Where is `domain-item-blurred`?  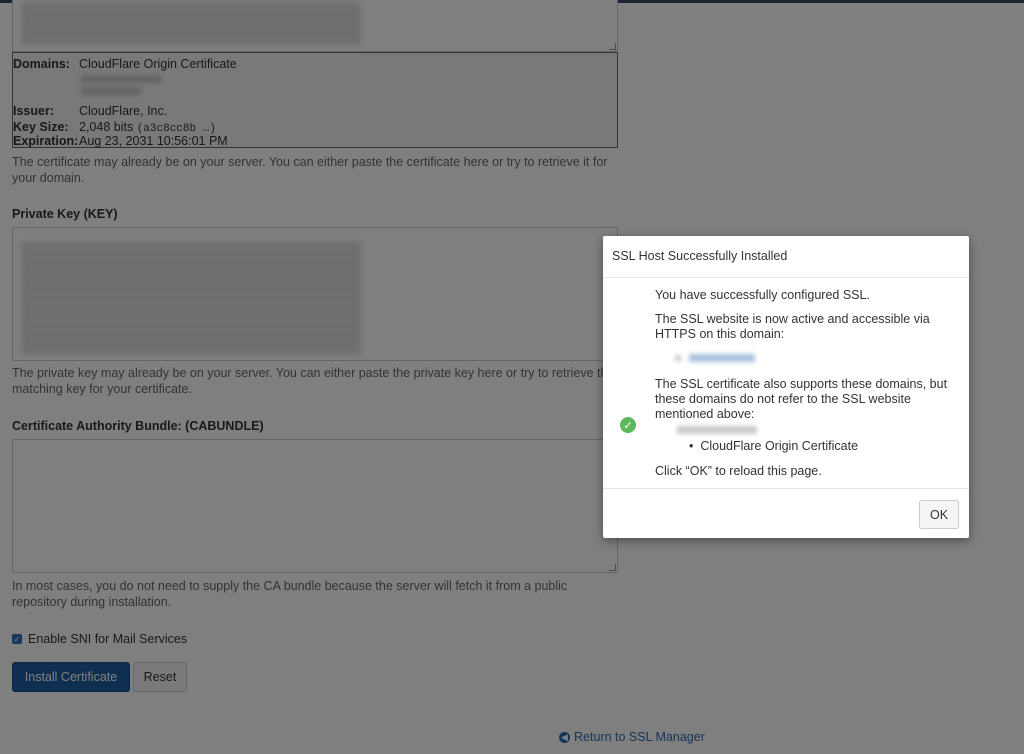
domain-item-blurred is located at coordinates (717, 430).